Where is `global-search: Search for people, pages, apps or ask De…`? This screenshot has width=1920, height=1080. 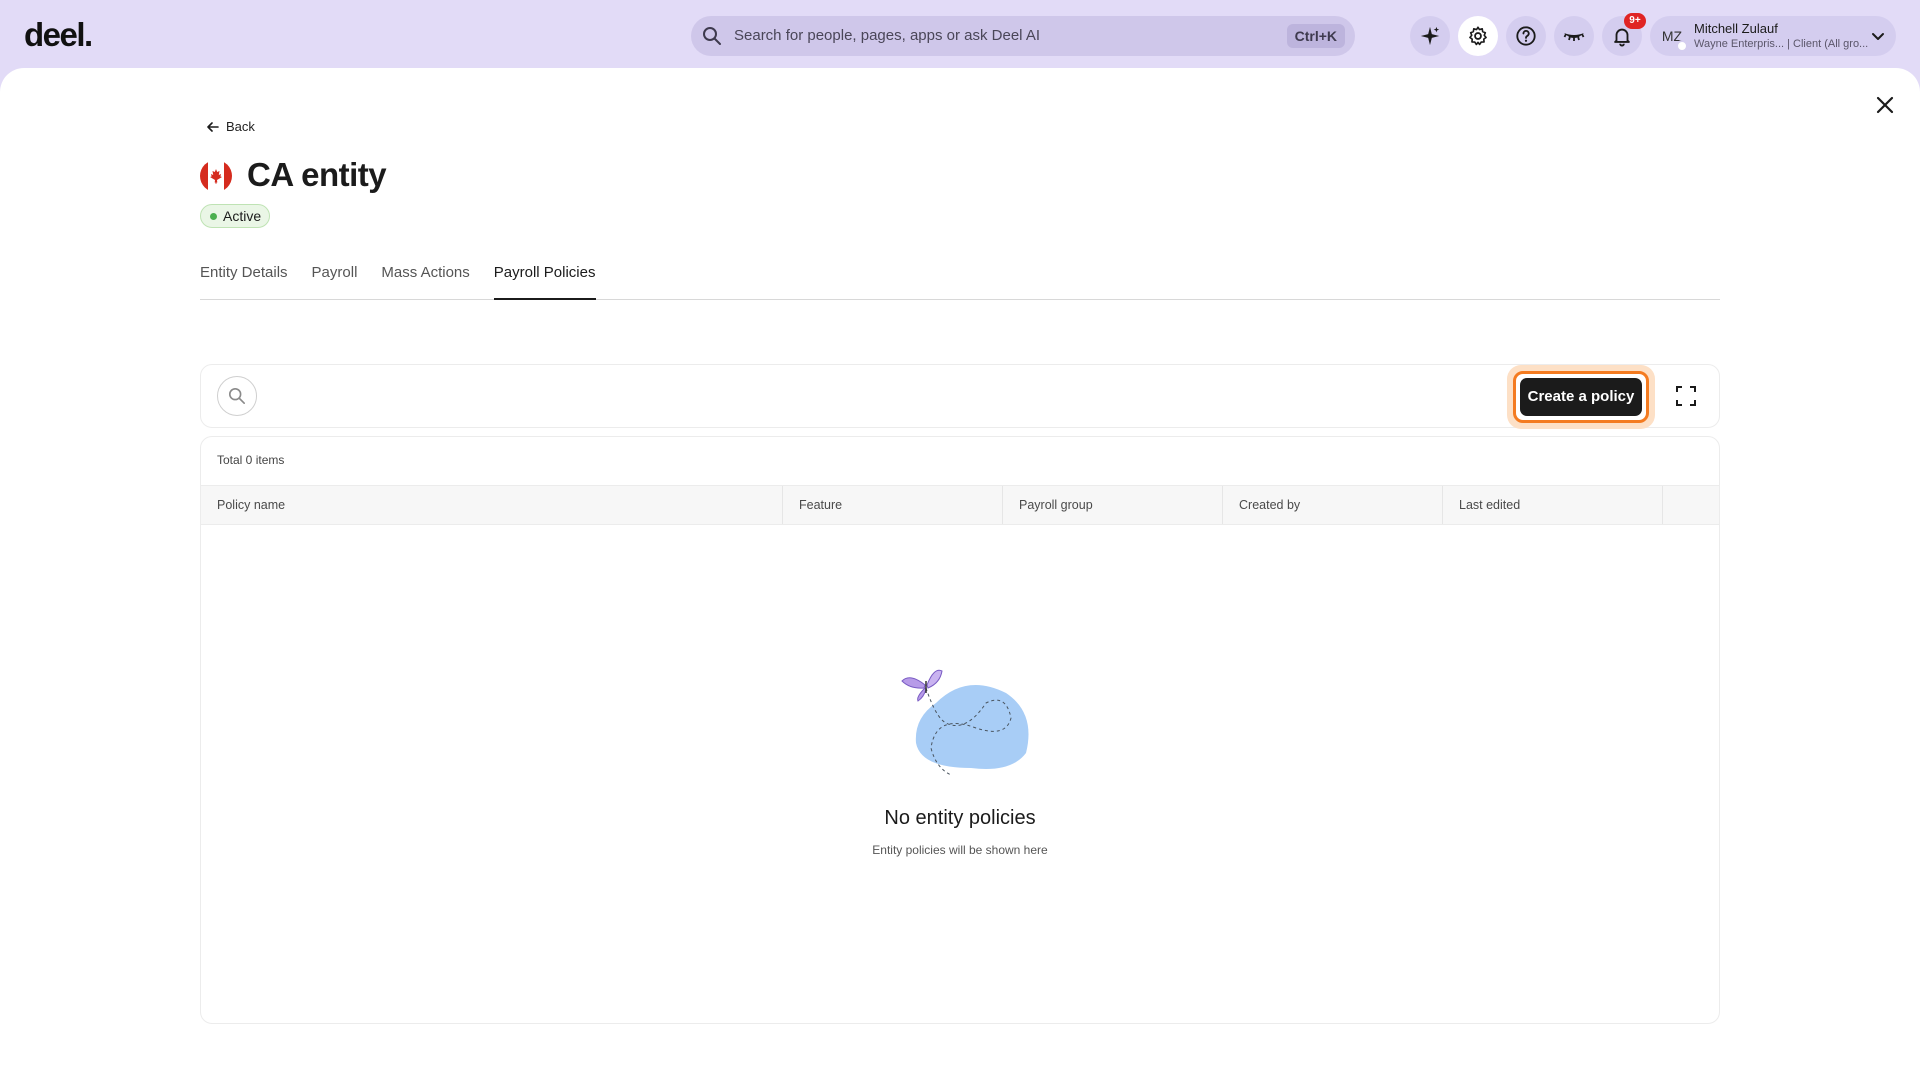 global-search: Search for people, pages, apps or ask De… is located at coordinates (1023, 36).